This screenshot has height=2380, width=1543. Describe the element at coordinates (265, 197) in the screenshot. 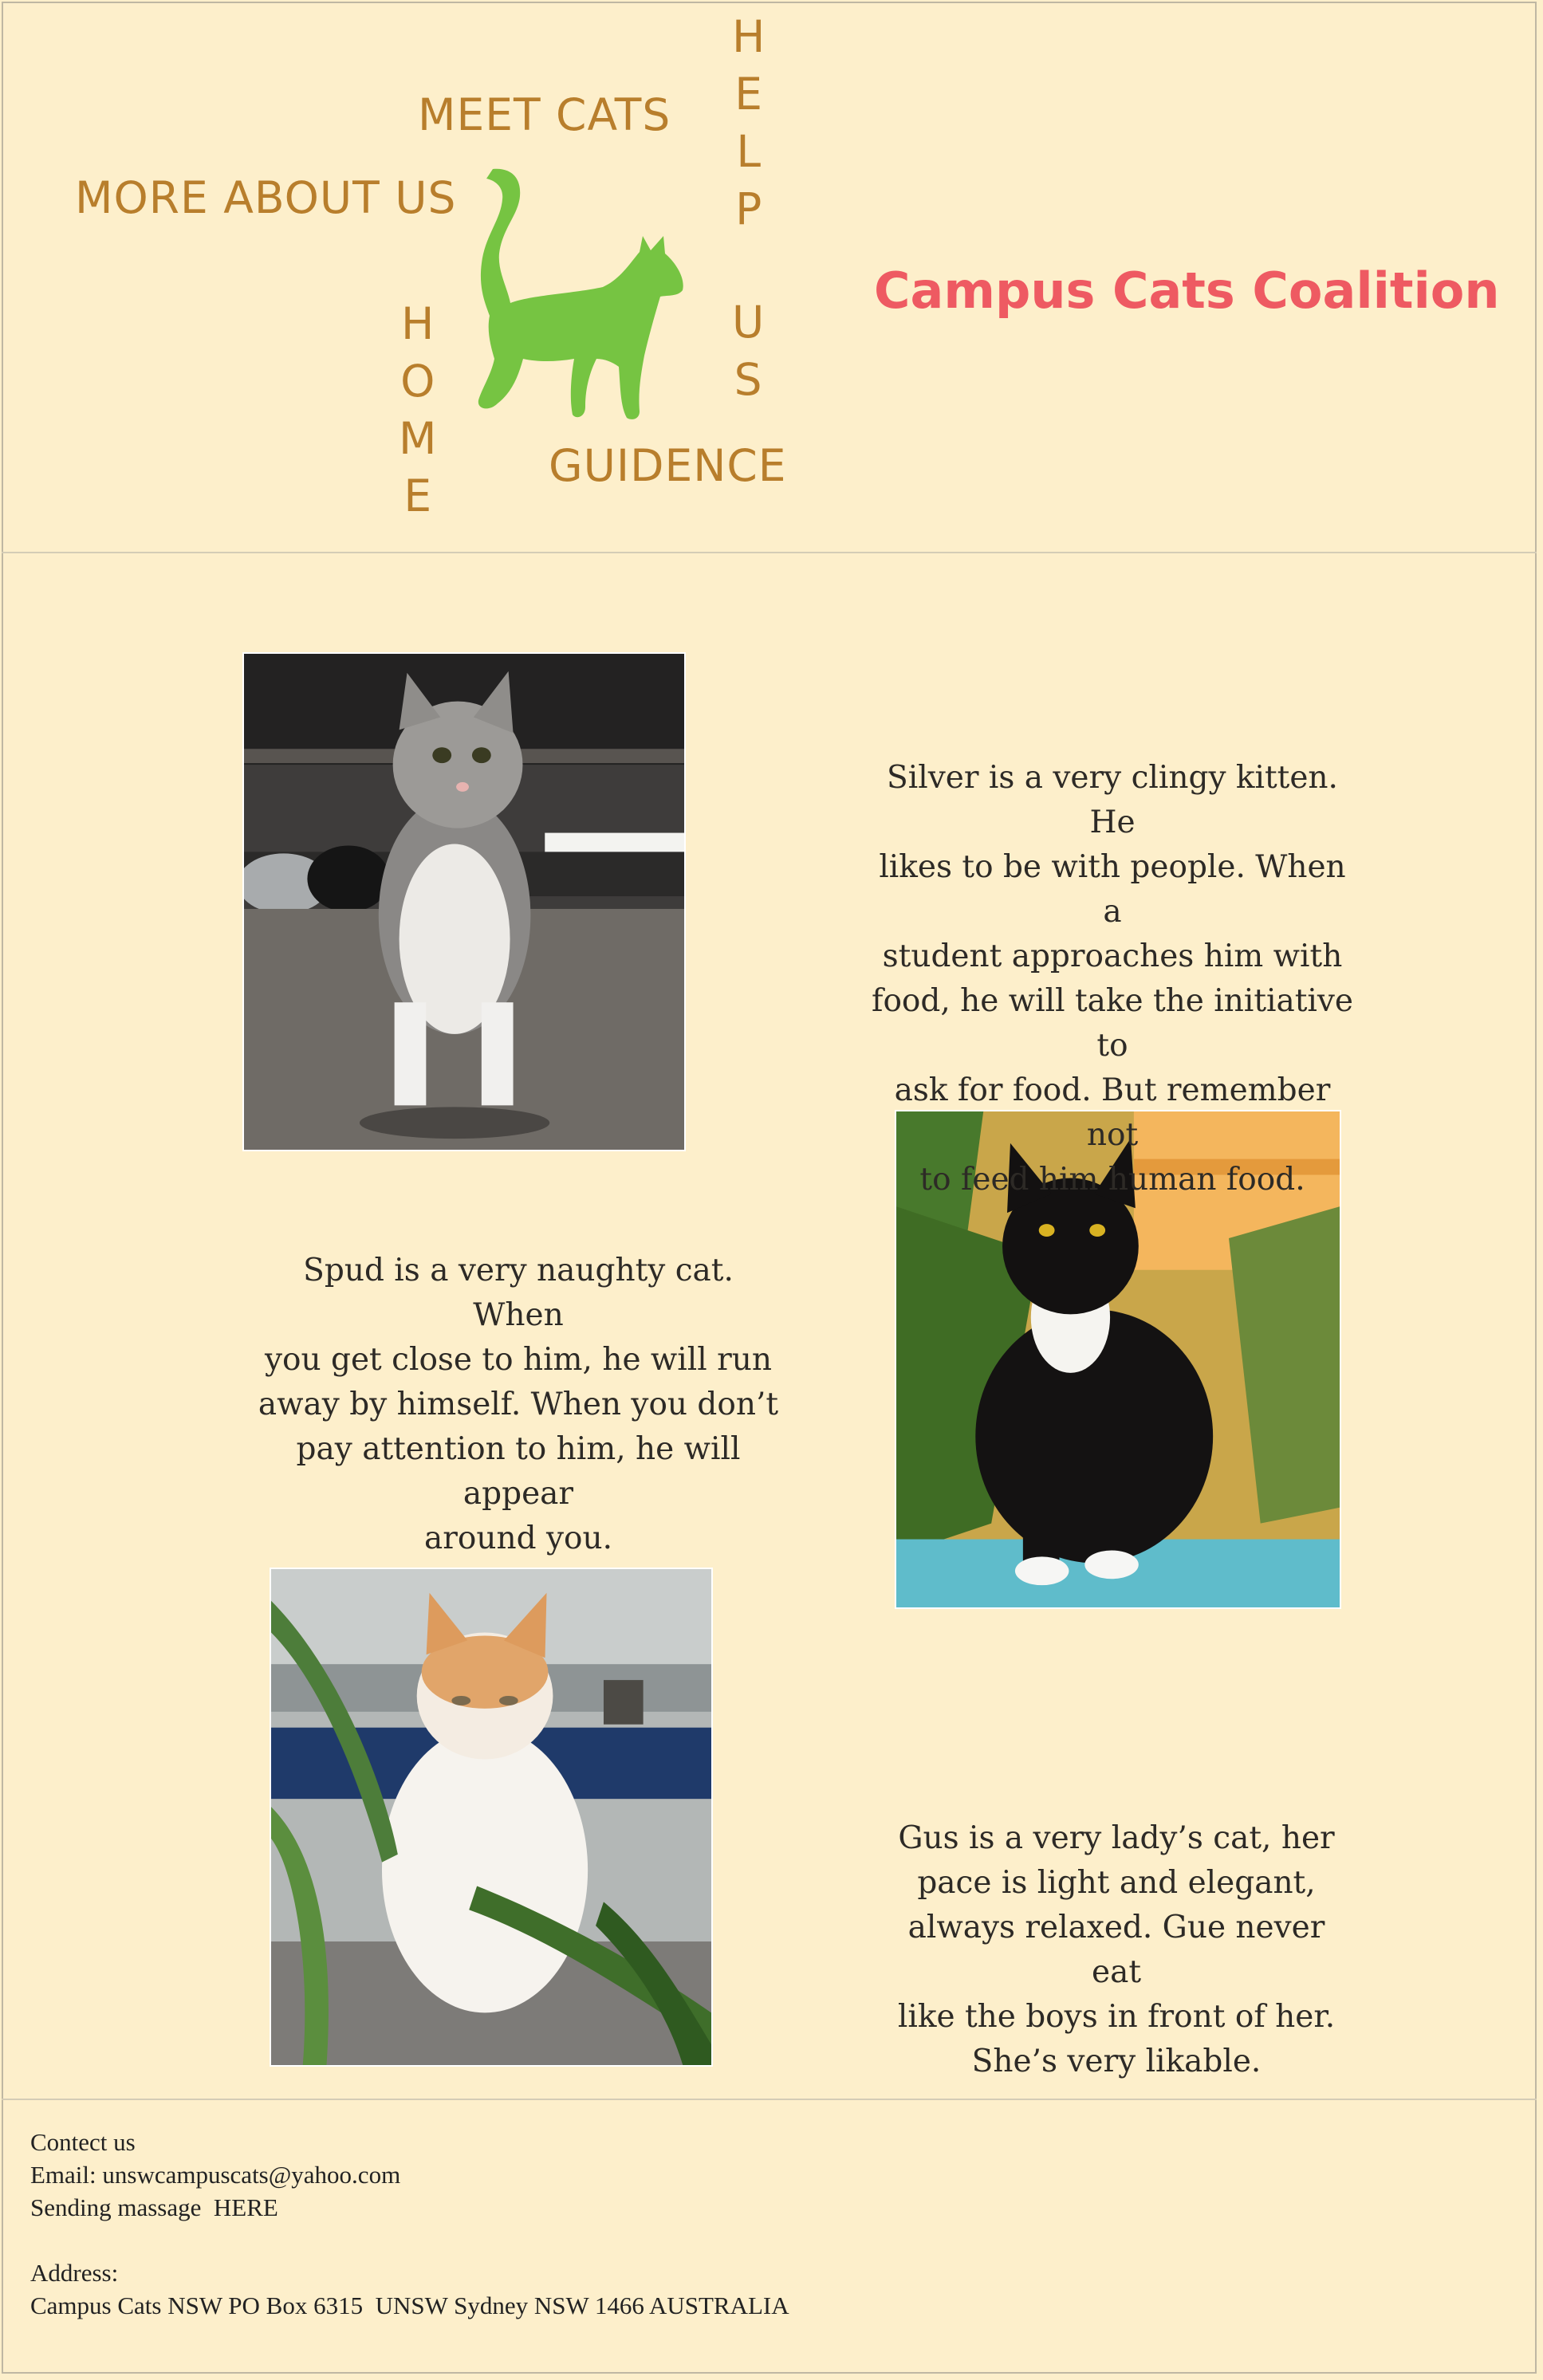

I see `nav-more-about-us: MORE ABOUT US` at that location.